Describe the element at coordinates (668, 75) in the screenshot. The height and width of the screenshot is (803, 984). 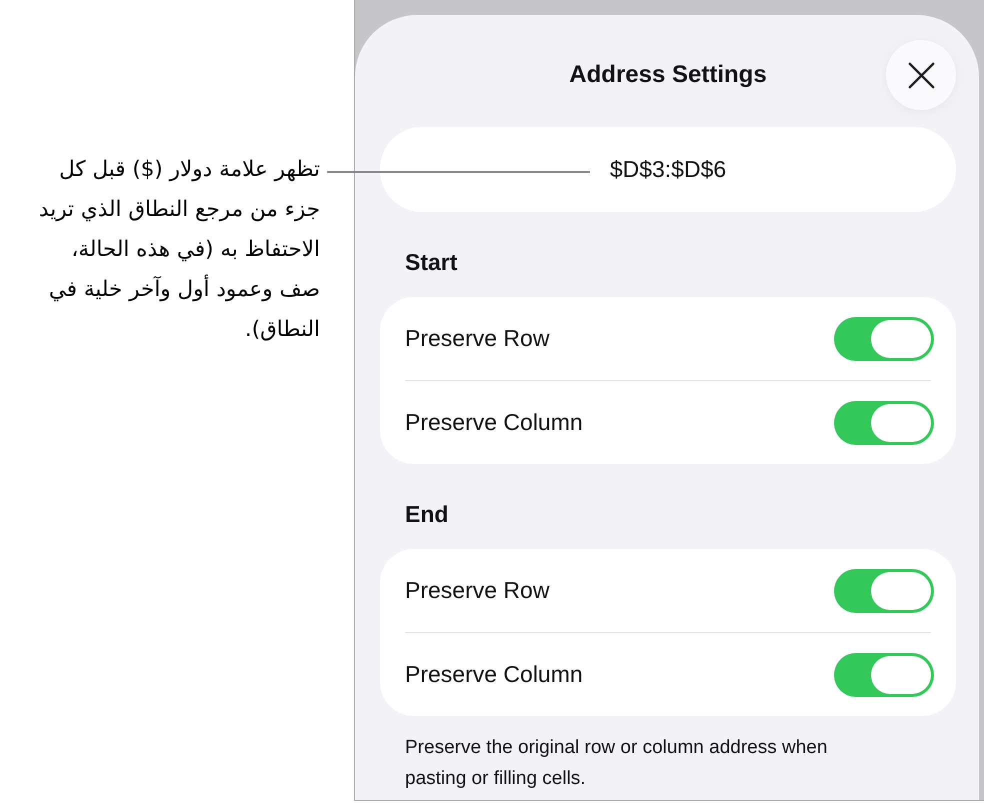
I see `sheet-title: Address Settings` at that location.